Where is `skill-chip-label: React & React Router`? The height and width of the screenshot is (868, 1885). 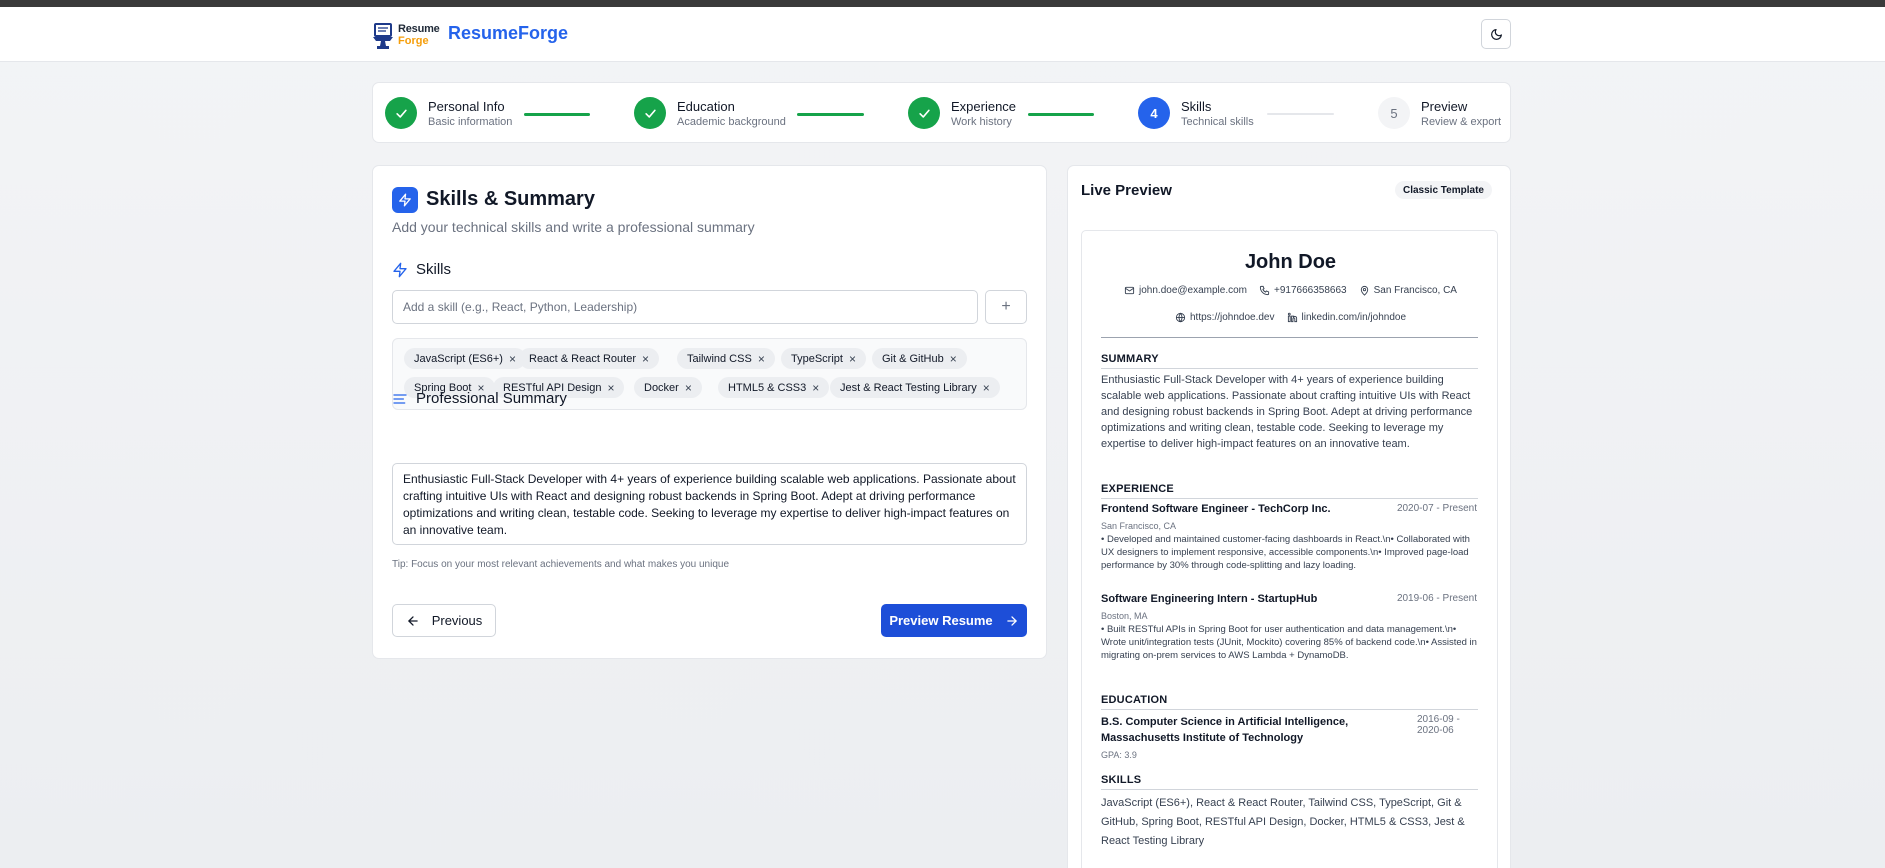
skill-chip-label: React & React Router is located at coordinates (582, 358).